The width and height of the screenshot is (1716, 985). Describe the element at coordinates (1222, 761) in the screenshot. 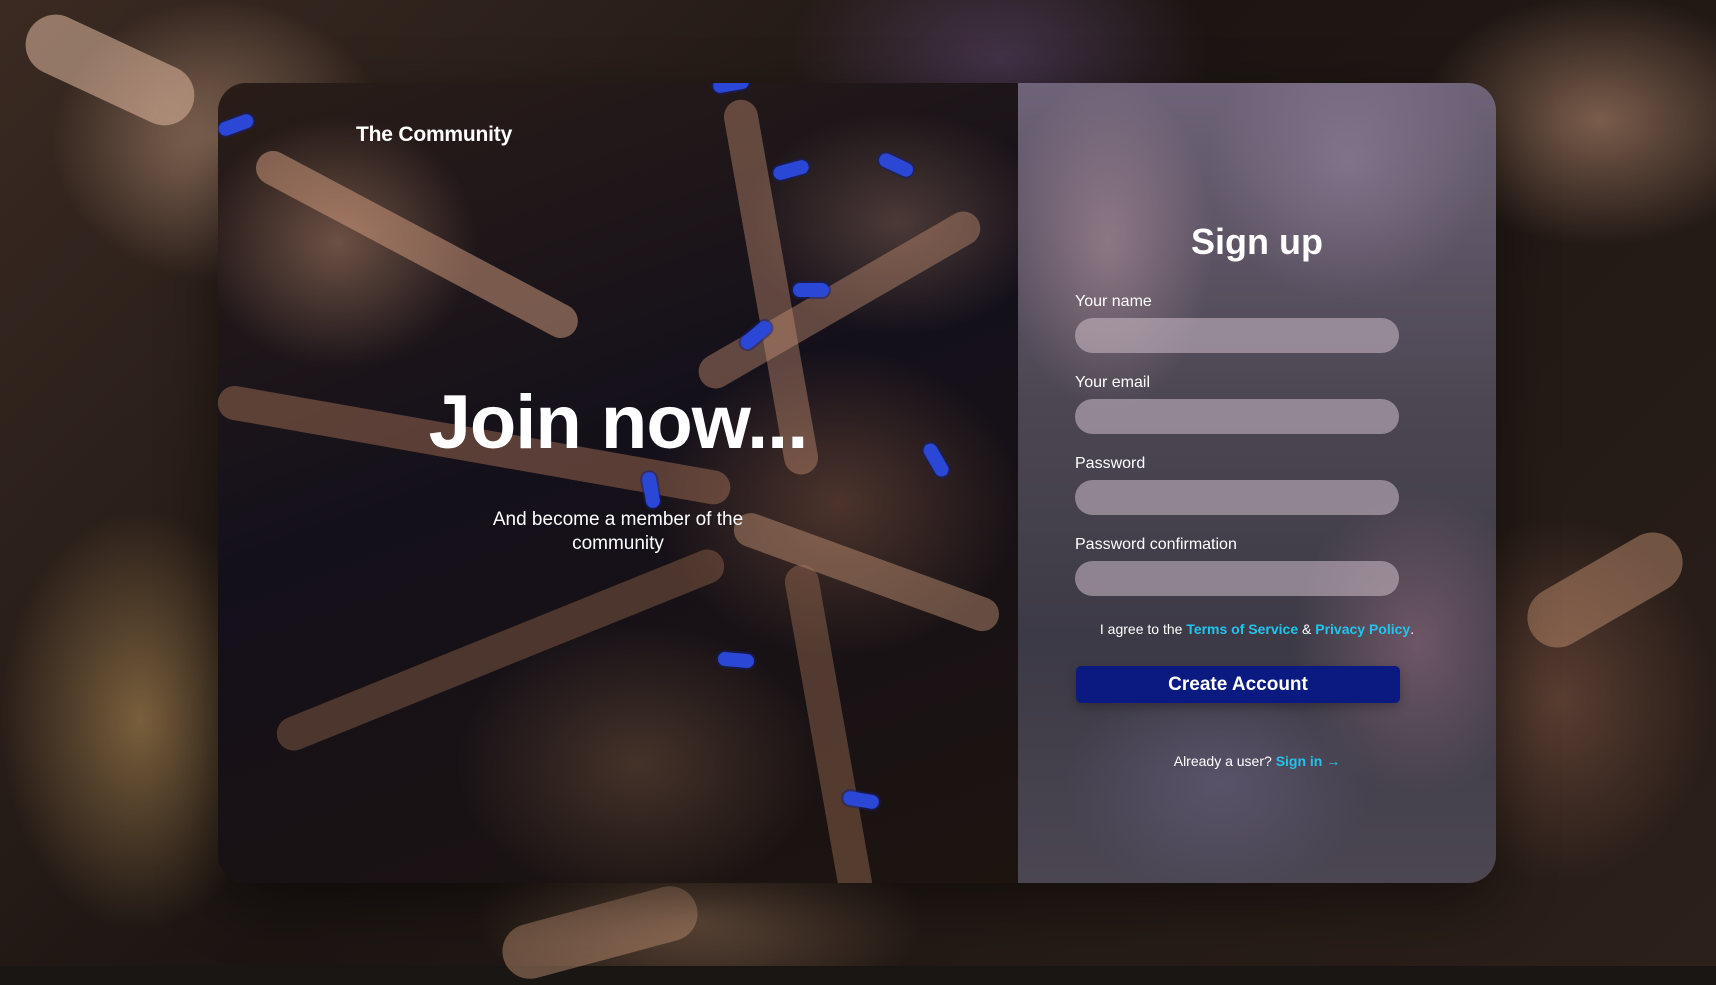

I see `signin-prefix: Already a user?` at that location.